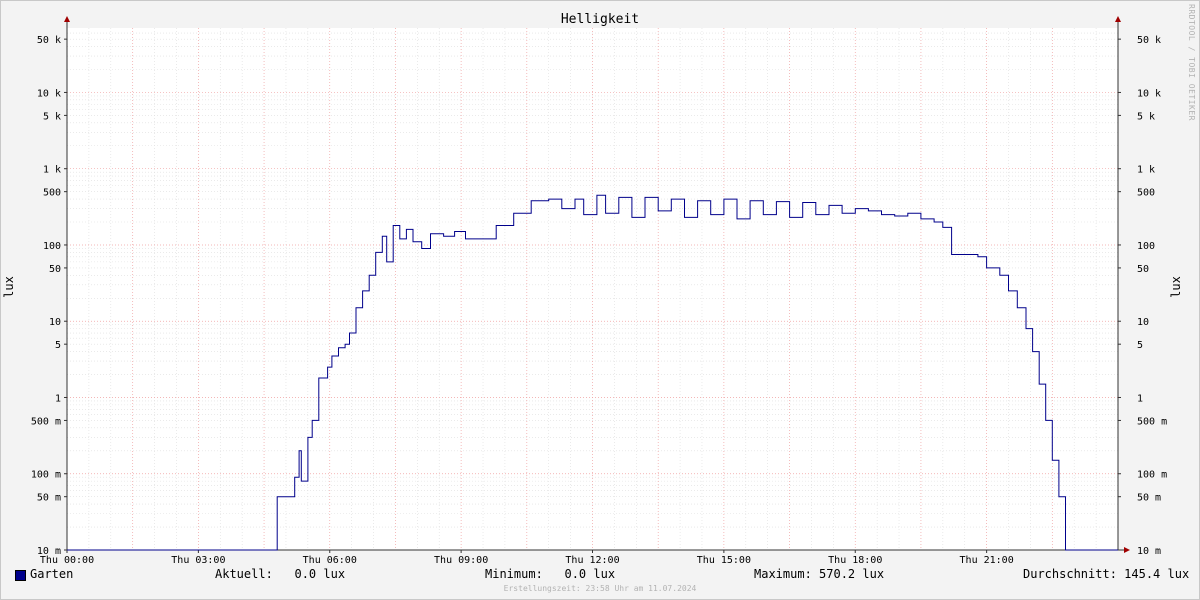  What do you see at coordinates (987, 560) in the screenshot?
I see `x-tick-label: Thu 21:00` at bounding box center [987, 560].